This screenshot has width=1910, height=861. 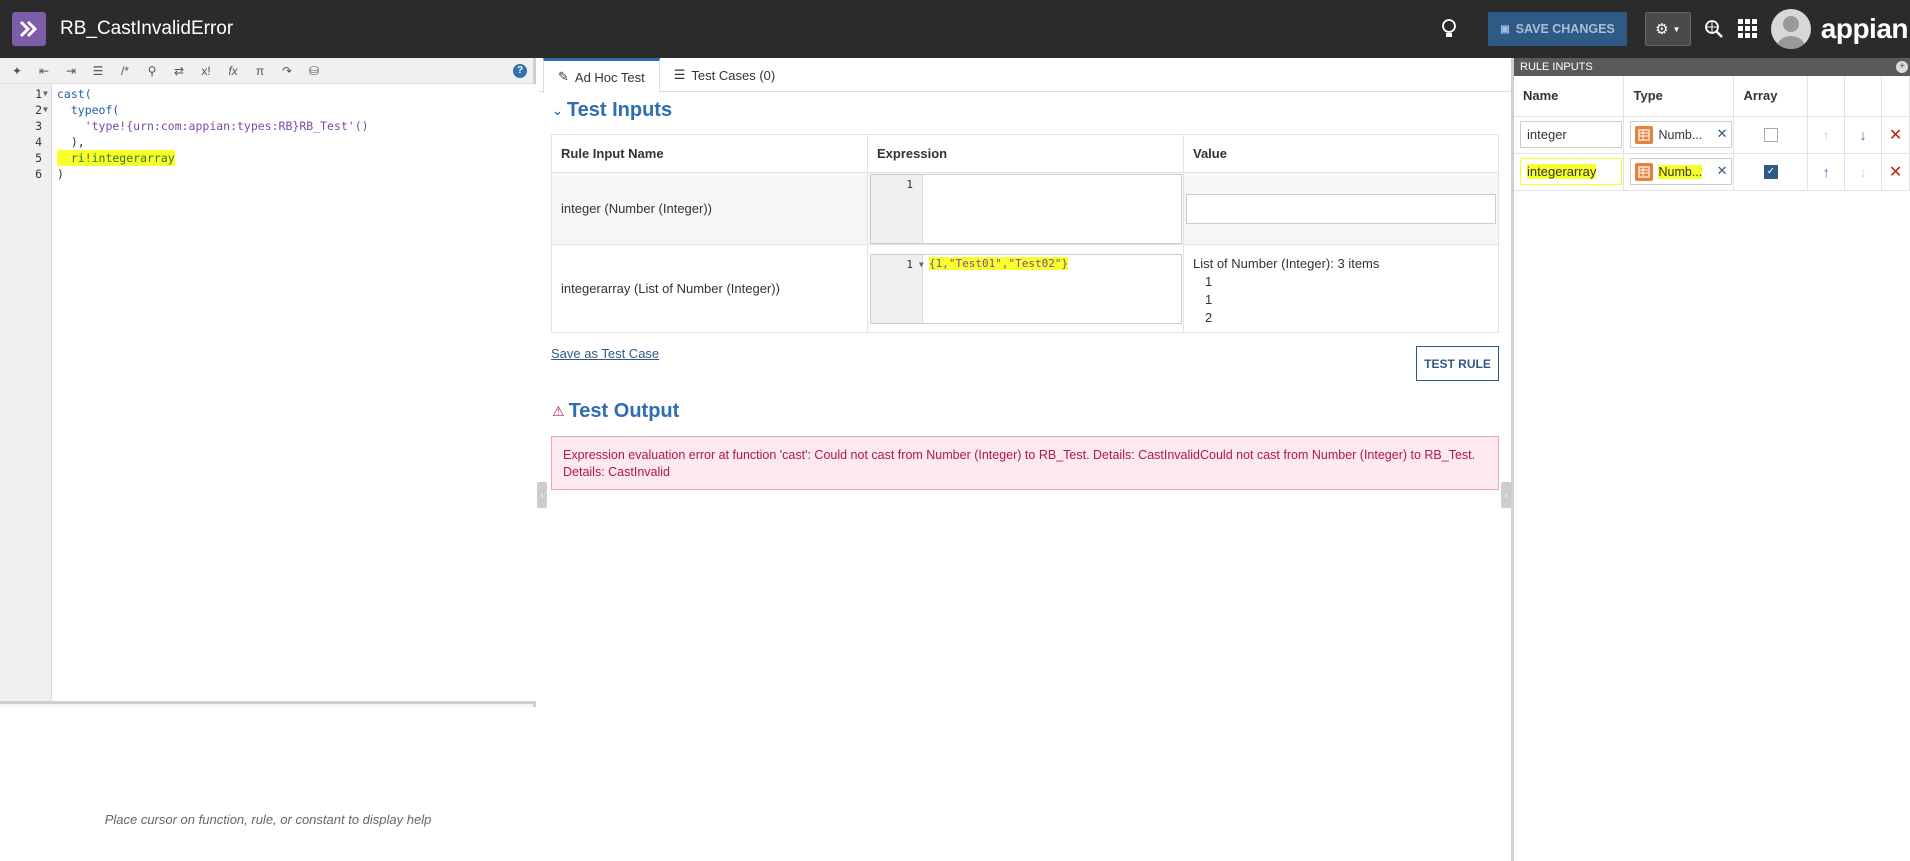 What do you see at coordinates (1341, 153) in the screenshot?
I see `column-header: Value` at bounding box center [1341, 153].